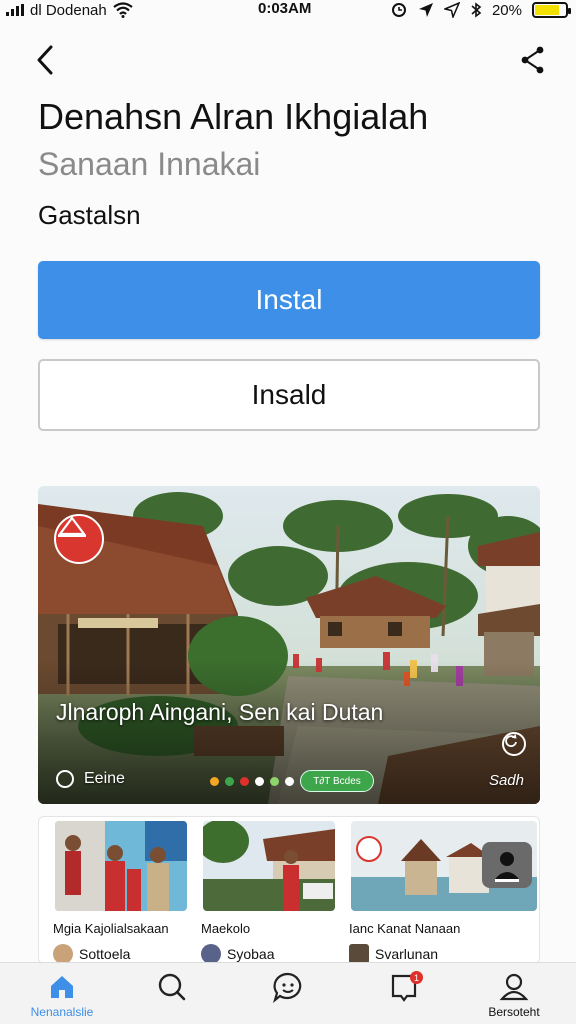 The image size is (576, 1024). What do you see at coordinates (507, 865) in the screenshot?
I see `user-avatar-icon` at bounding box center [507, 865].